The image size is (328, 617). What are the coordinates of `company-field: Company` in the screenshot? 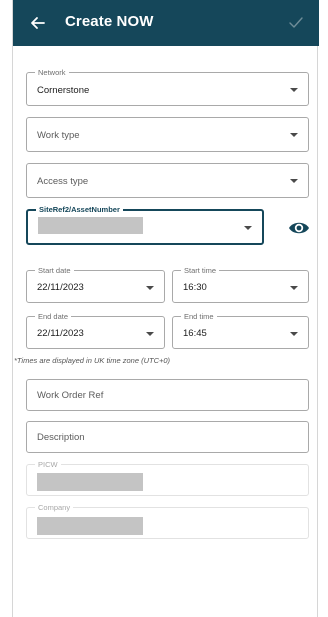 It's located at (167, 521).